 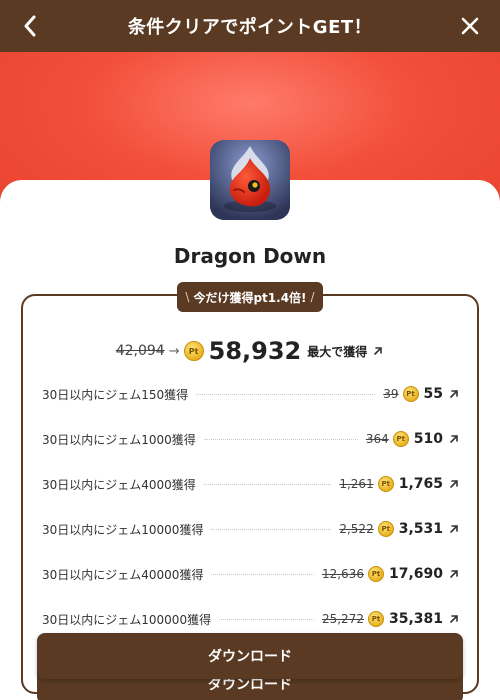 I want to click on reward-old-value: 1,261, so click(x=356, y=484).